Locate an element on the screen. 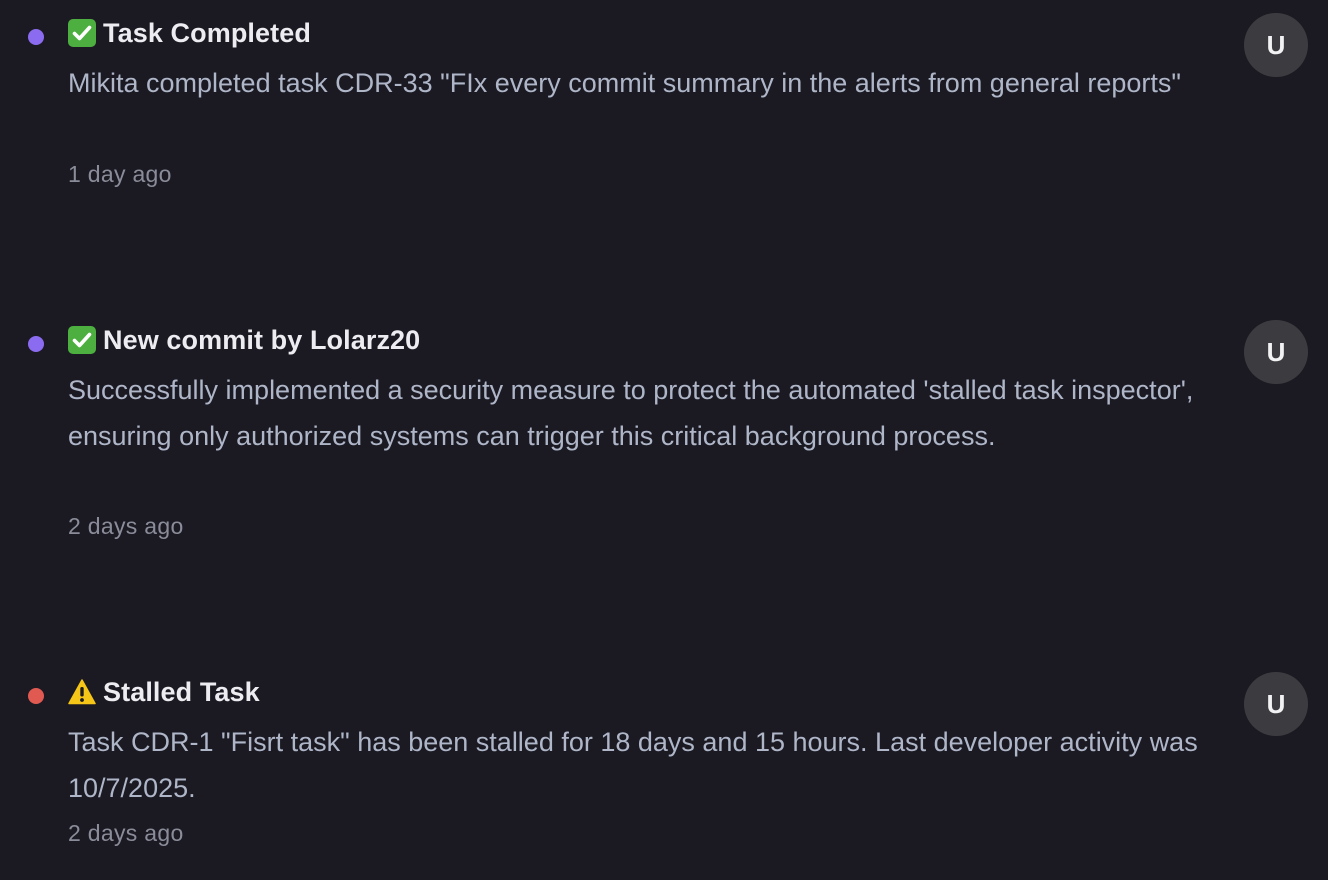 The width and height of the screenshot is (1328, 880). warning-icon is located at coordinates (82, 692).